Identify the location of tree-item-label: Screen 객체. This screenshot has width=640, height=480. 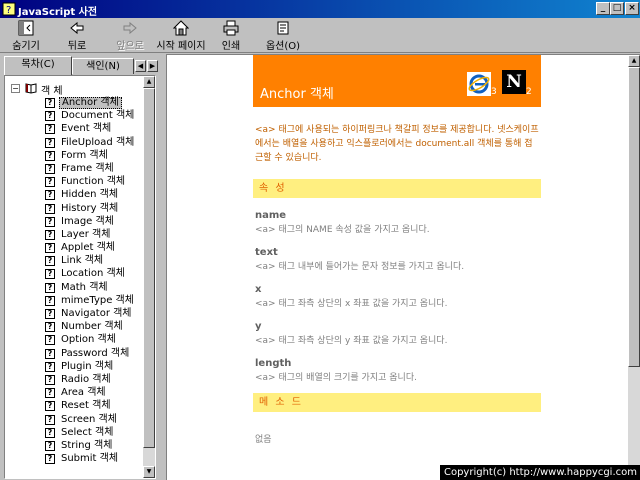
(89, 419).